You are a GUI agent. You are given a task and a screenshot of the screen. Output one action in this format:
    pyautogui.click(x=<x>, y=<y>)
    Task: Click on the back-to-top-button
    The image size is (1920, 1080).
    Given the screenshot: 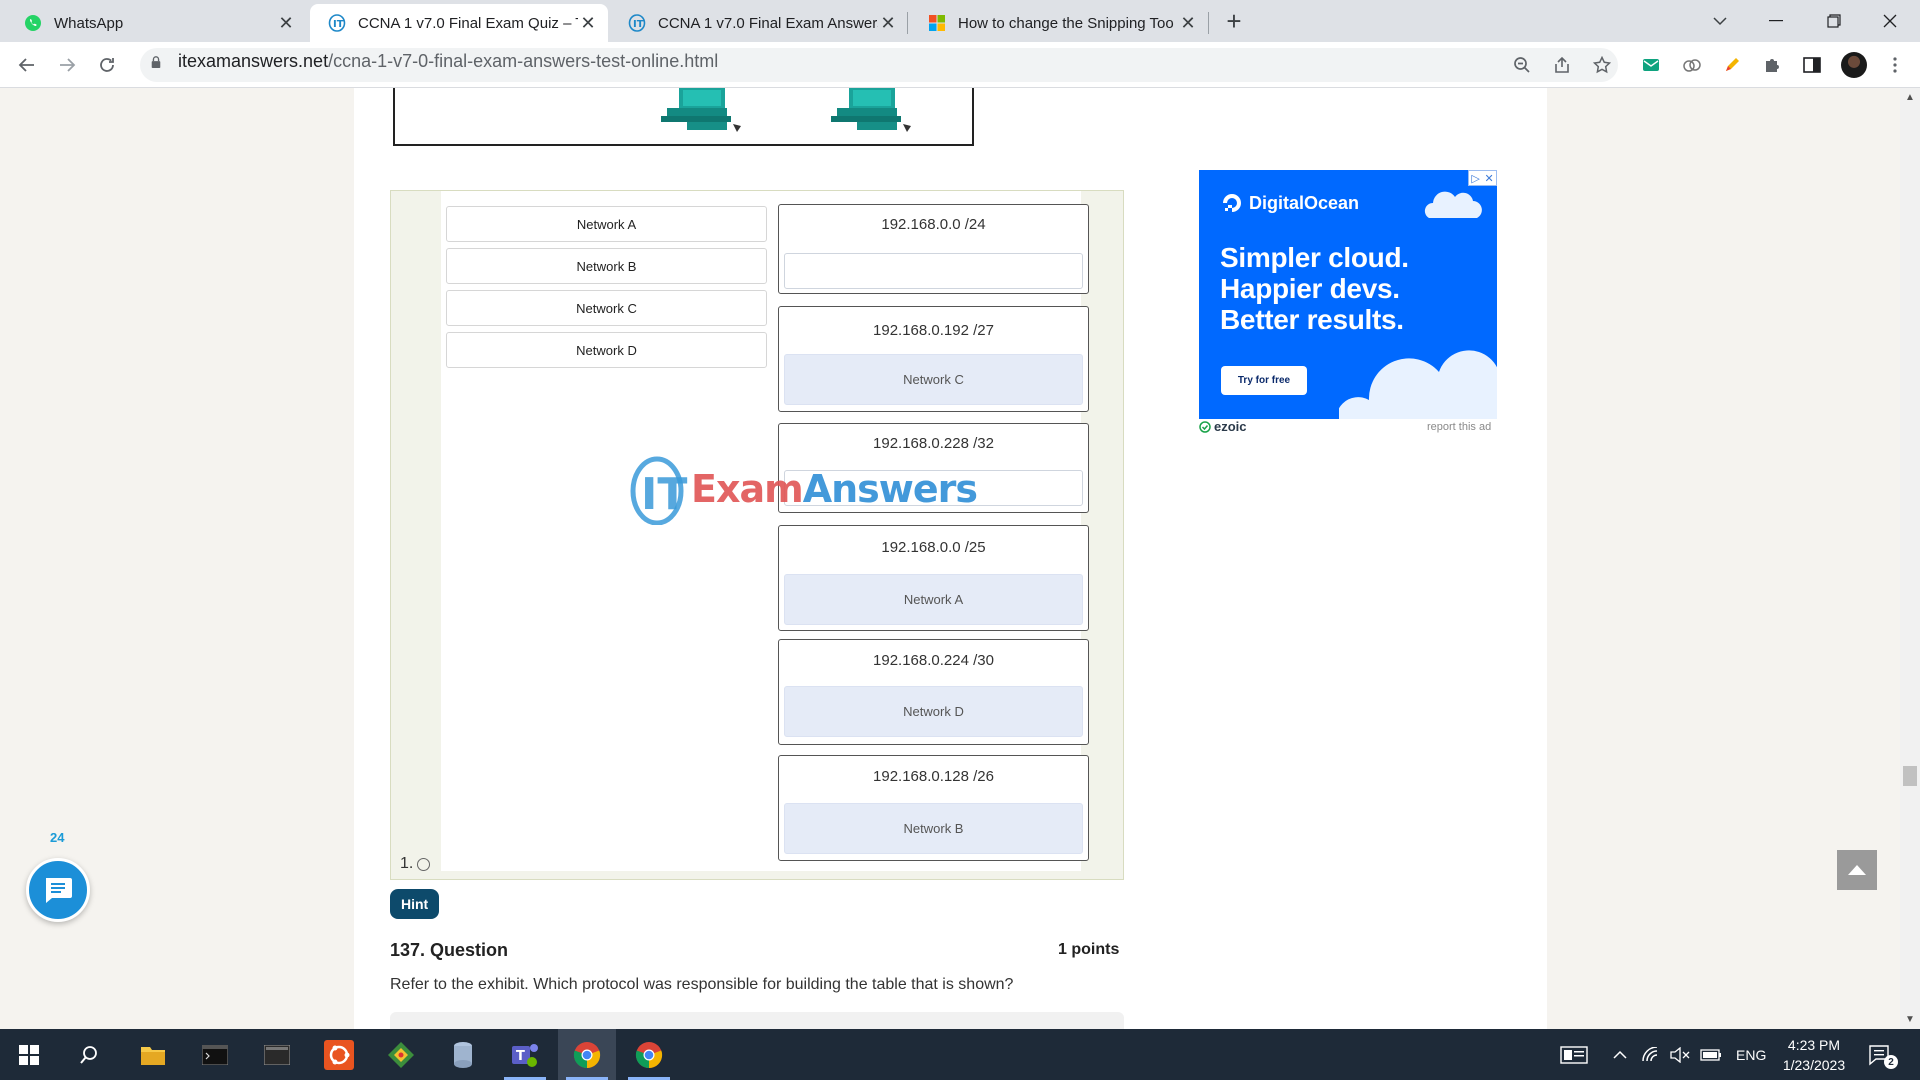 What is the action you would take?
    pyautogui.click(x=1857, y=870)
    